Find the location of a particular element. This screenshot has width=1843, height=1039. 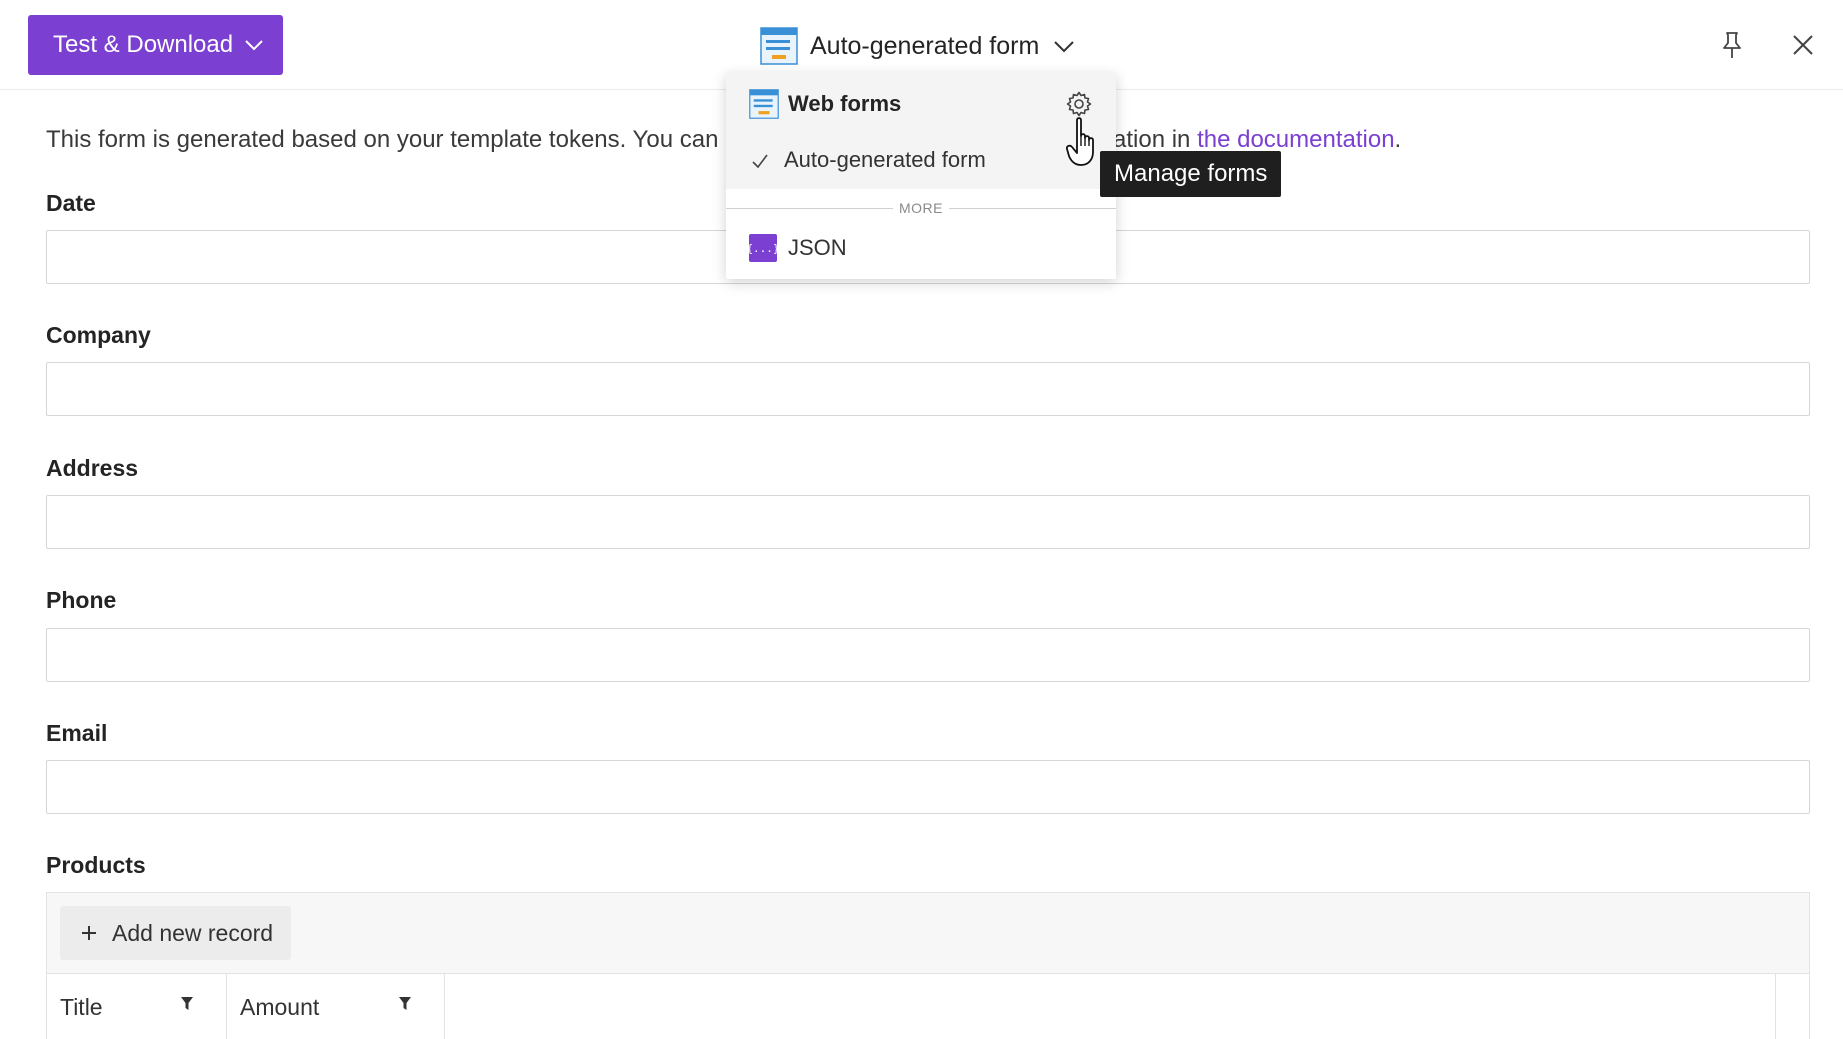

check-icon is located at coordinates (760, 161).